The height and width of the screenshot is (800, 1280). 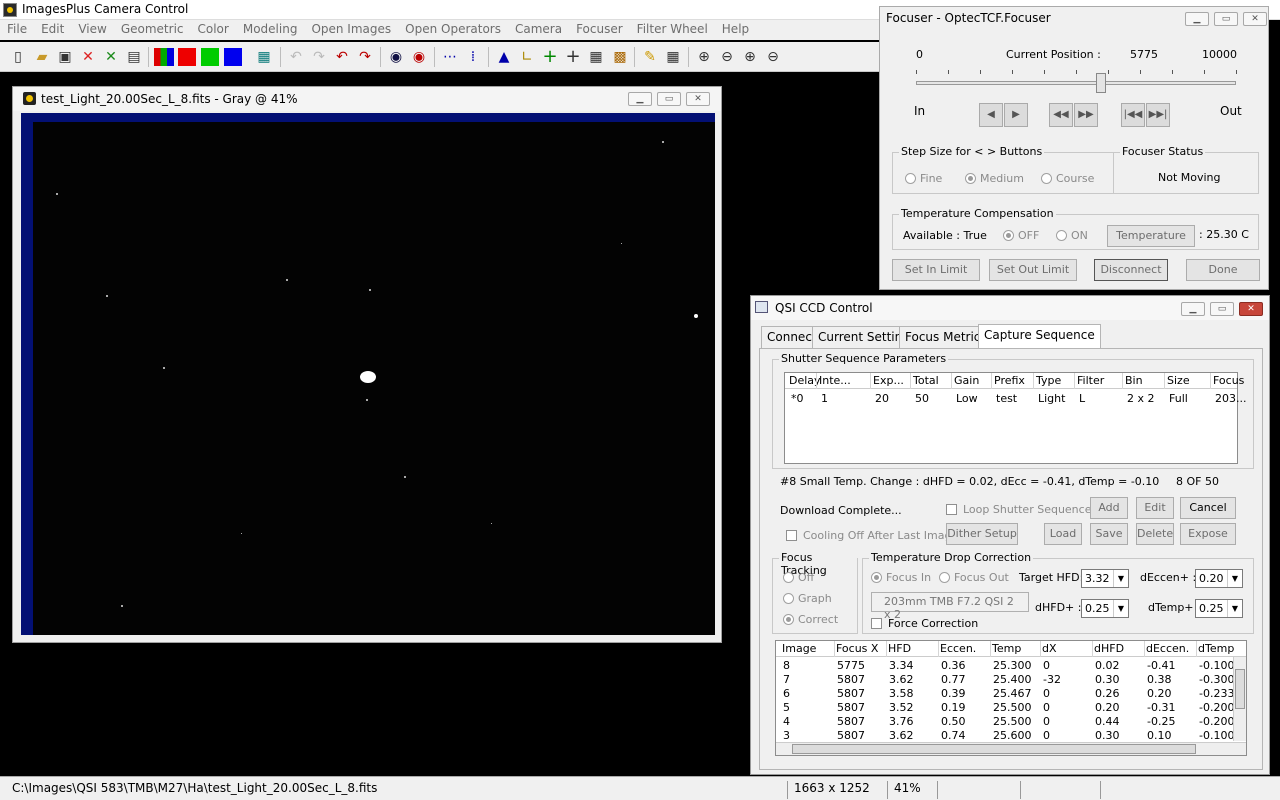 I want to click on menu-filter-wheel: Filter Wheel, so click(x=672, y=29).